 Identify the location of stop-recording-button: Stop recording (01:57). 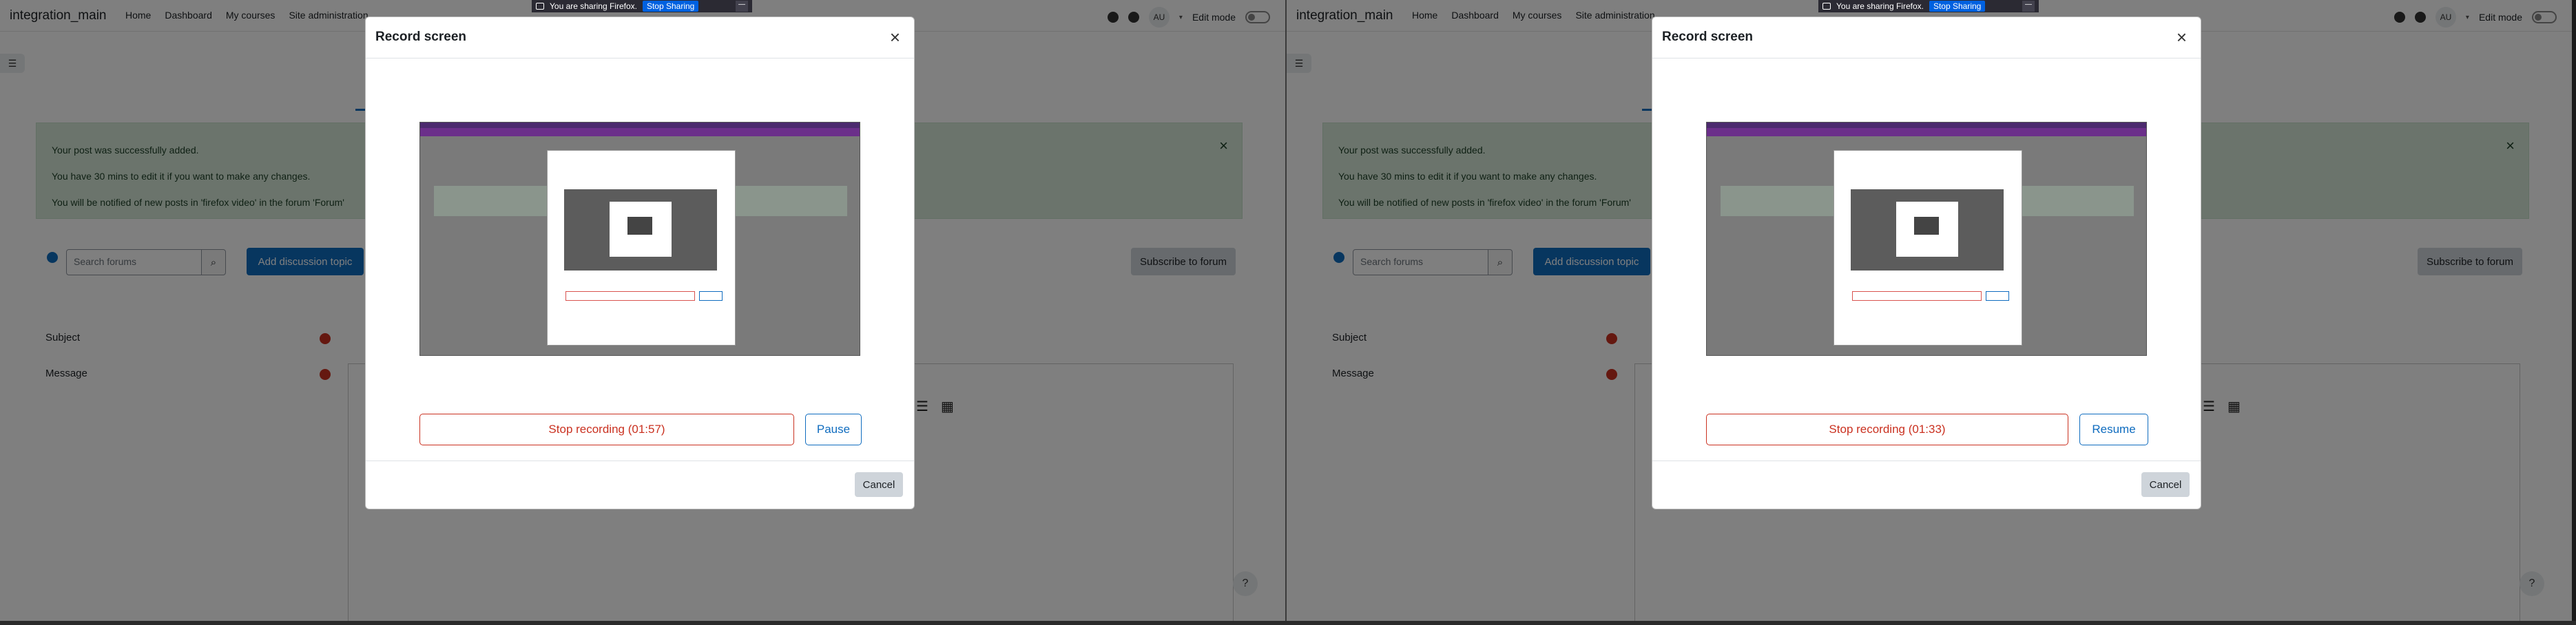
(606, 429).